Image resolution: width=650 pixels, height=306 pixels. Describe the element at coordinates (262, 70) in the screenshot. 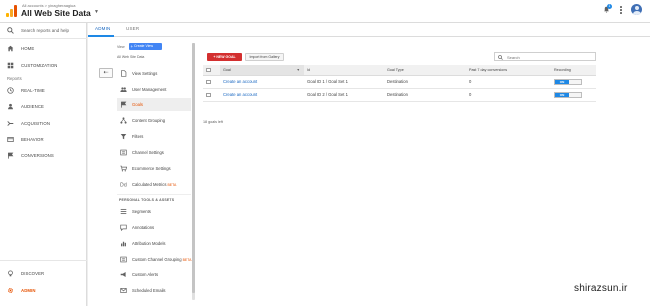

I see `column-header-goal: Goal ▼` at that location.